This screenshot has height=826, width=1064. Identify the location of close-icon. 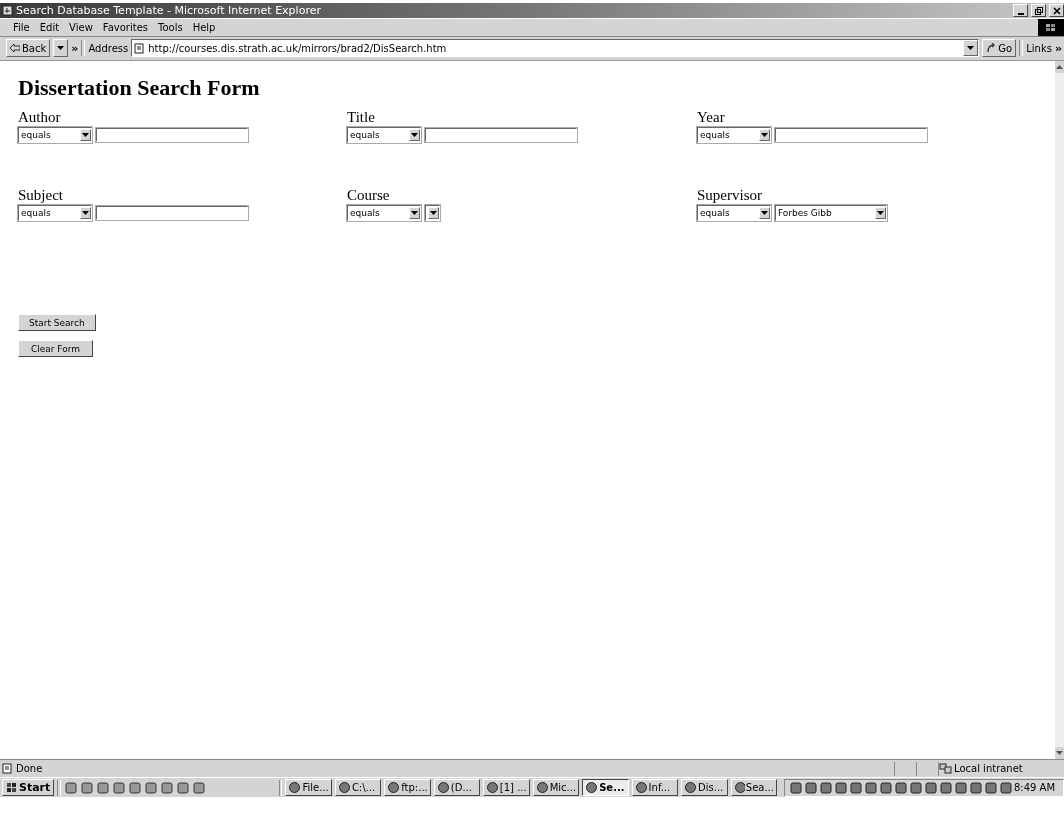
(1056, 10).